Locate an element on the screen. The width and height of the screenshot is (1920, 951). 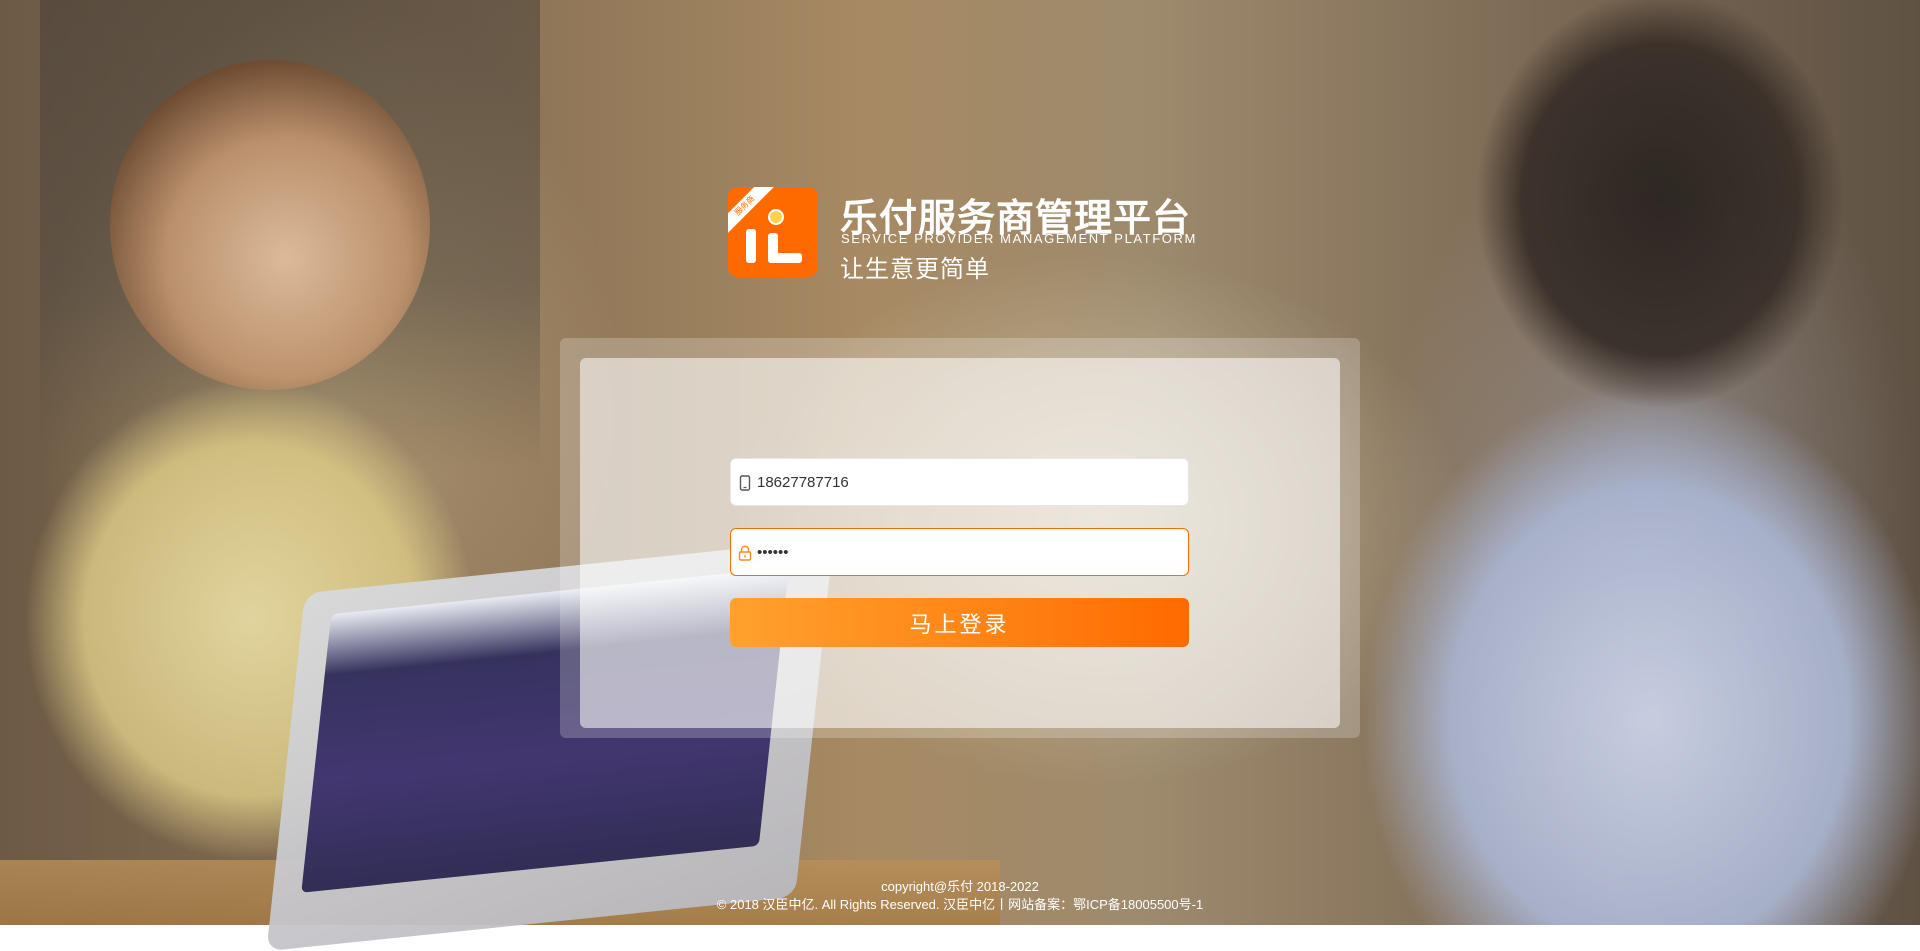
password-field is located at coordinates (959, 552).